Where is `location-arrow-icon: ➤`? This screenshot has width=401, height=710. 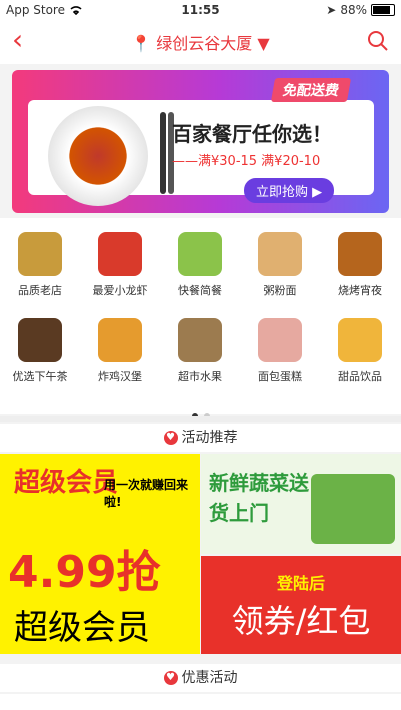
location-arrow-icon: ➤ is located at coordinates (331, 10).